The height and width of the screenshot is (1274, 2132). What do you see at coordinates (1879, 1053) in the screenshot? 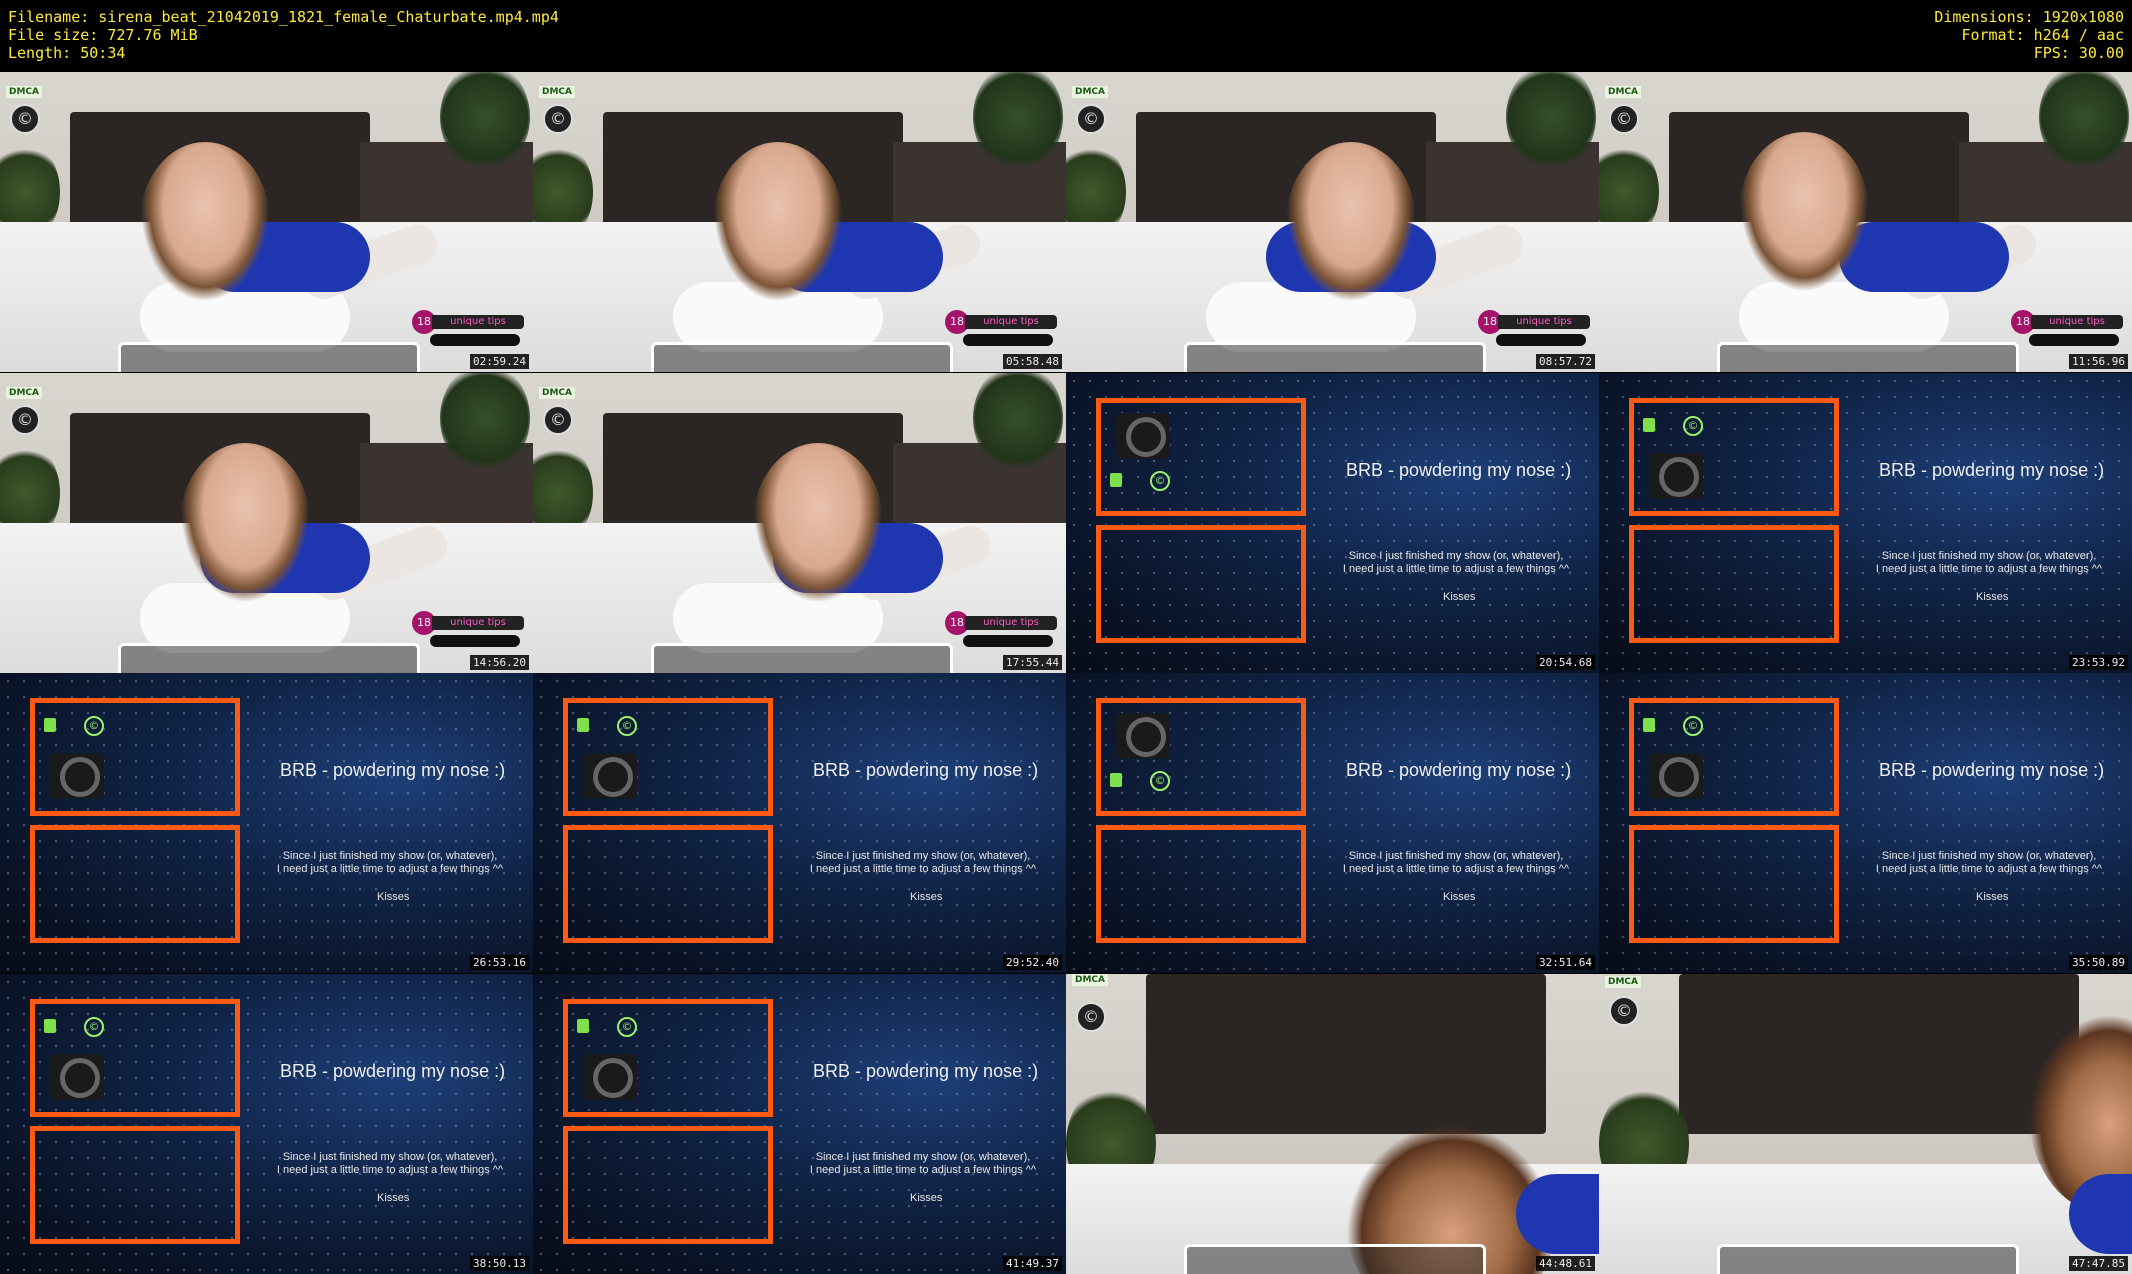
I see `headboard` at bounding box center [1879, 1053].